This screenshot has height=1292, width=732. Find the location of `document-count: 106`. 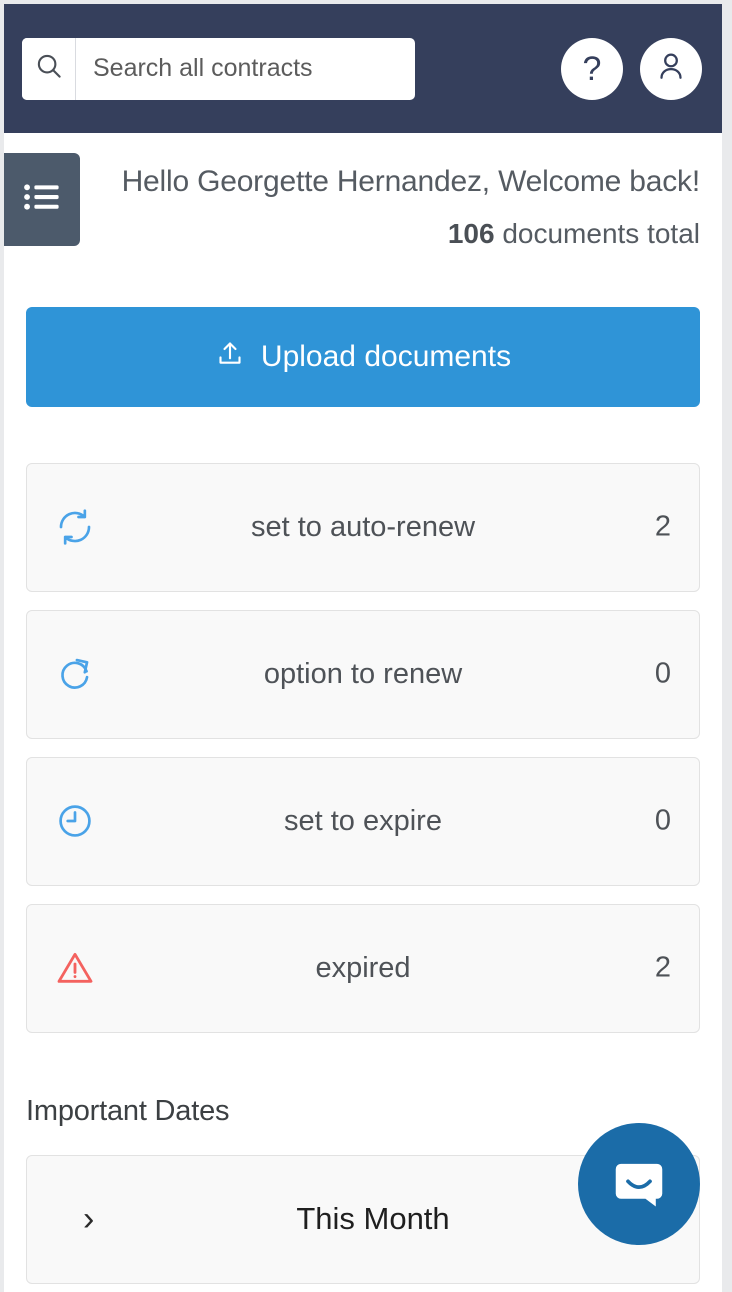

document-count: 106 is located at coordinates (471, 234).